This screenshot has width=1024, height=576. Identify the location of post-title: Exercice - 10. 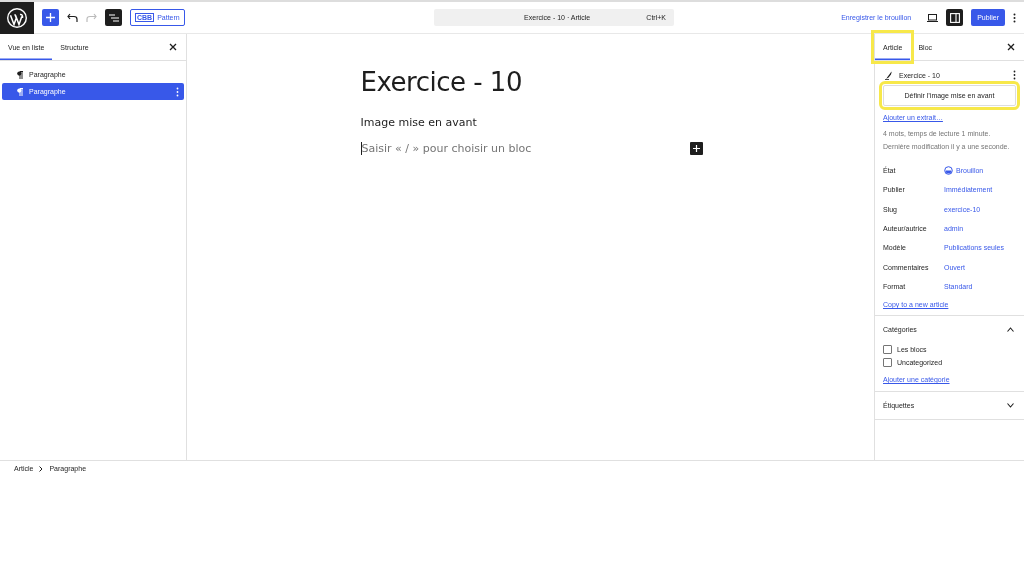
(531, 82).